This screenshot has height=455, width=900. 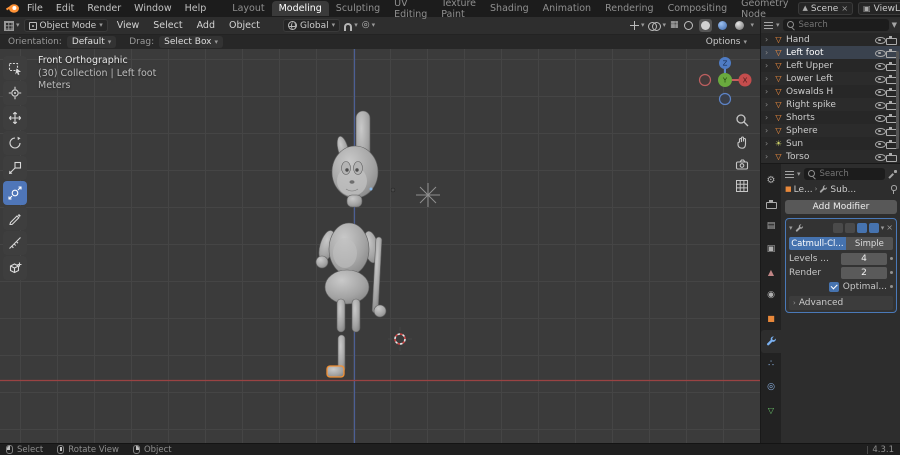 What do you see at coordinates (15, 168) in the screenshot?
I see `scale-tool-button` at bounding box center [15, 168].